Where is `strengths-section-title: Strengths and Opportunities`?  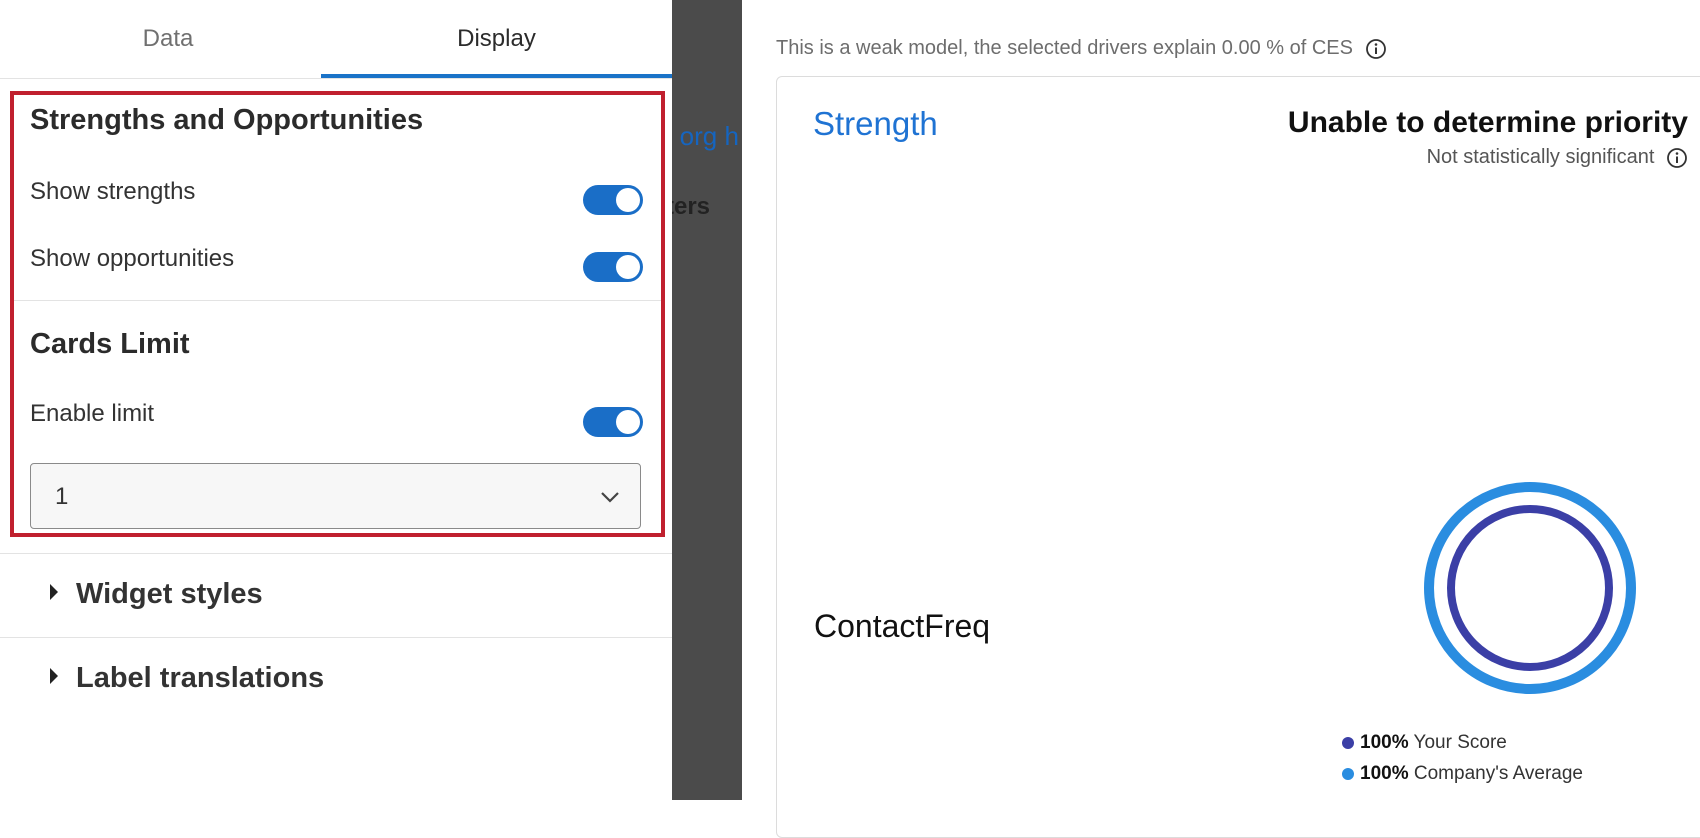
strengths-section-title: Strengths and Opportunities is located at coordinates (227, 120).